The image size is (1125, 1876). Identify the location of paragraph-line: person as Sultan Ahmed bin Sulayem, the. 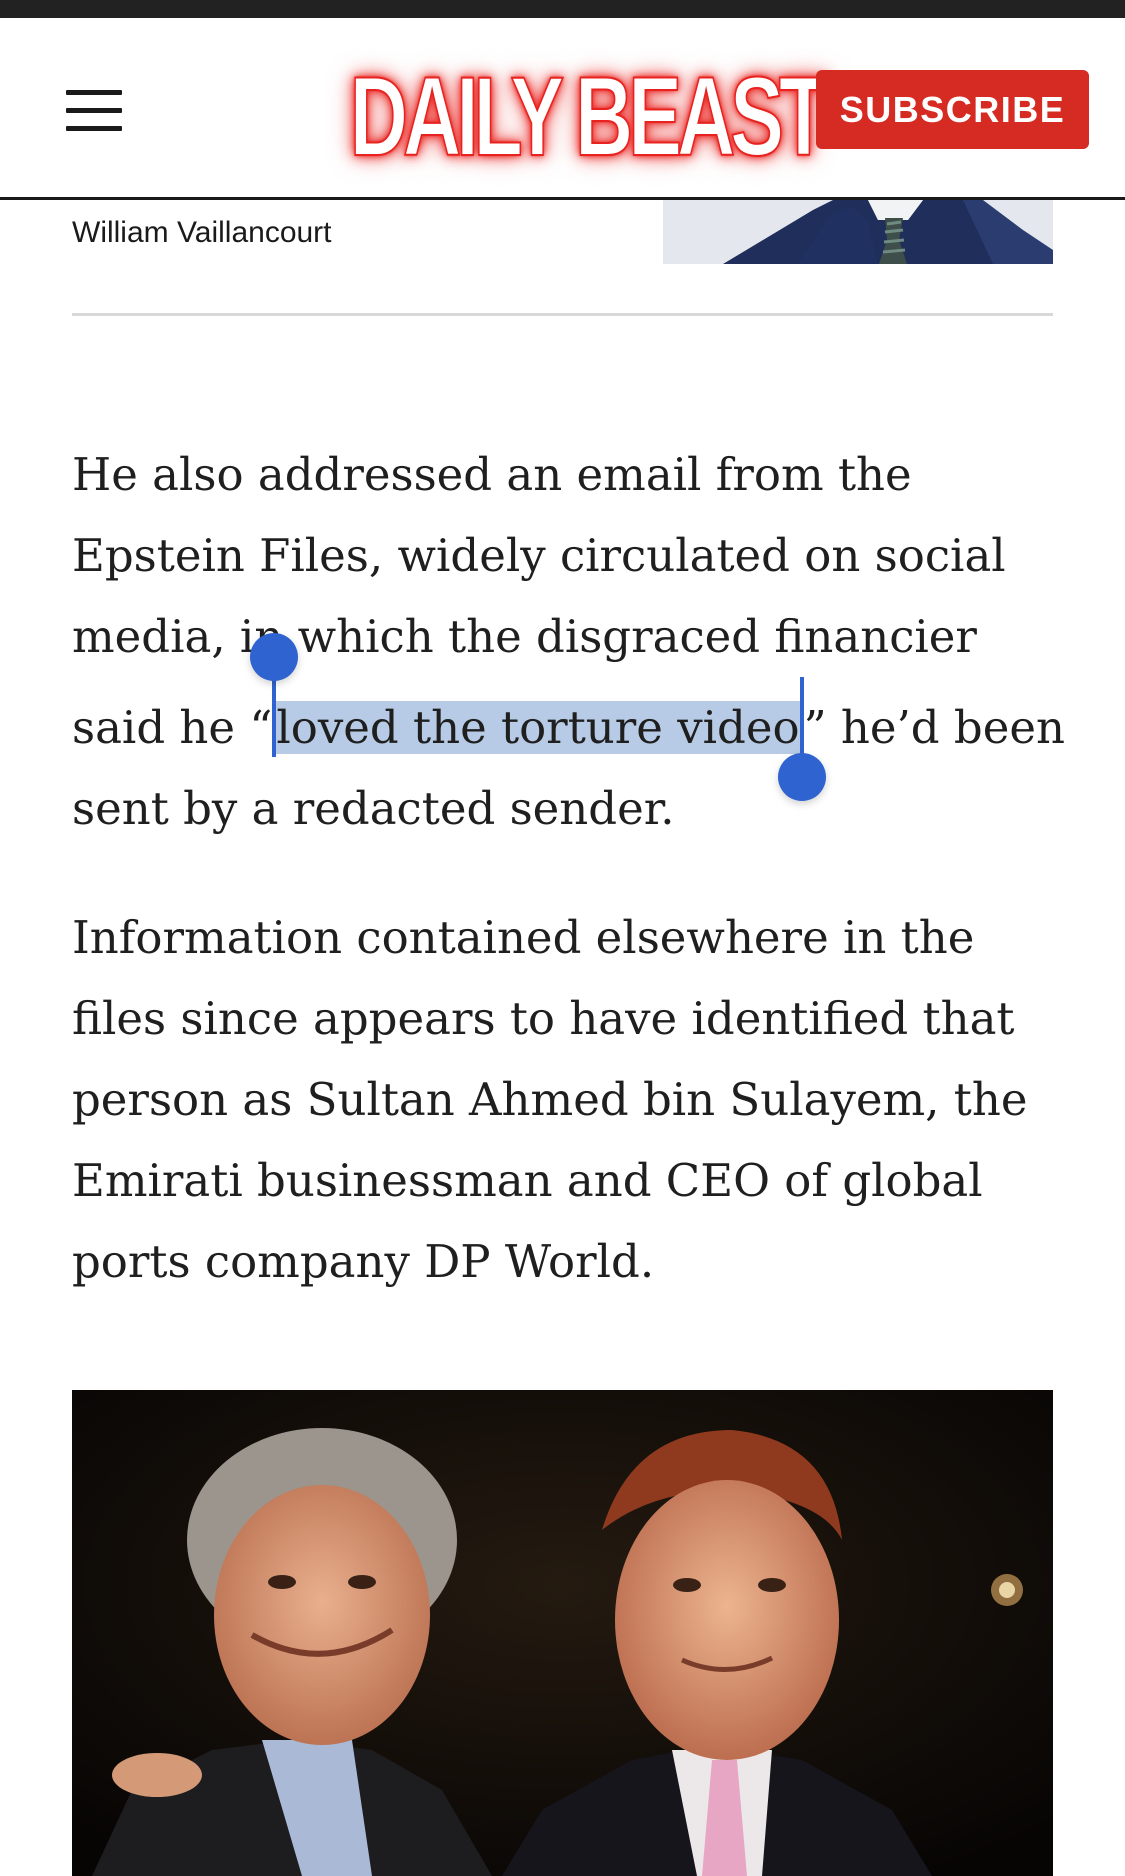
(550, 1099).